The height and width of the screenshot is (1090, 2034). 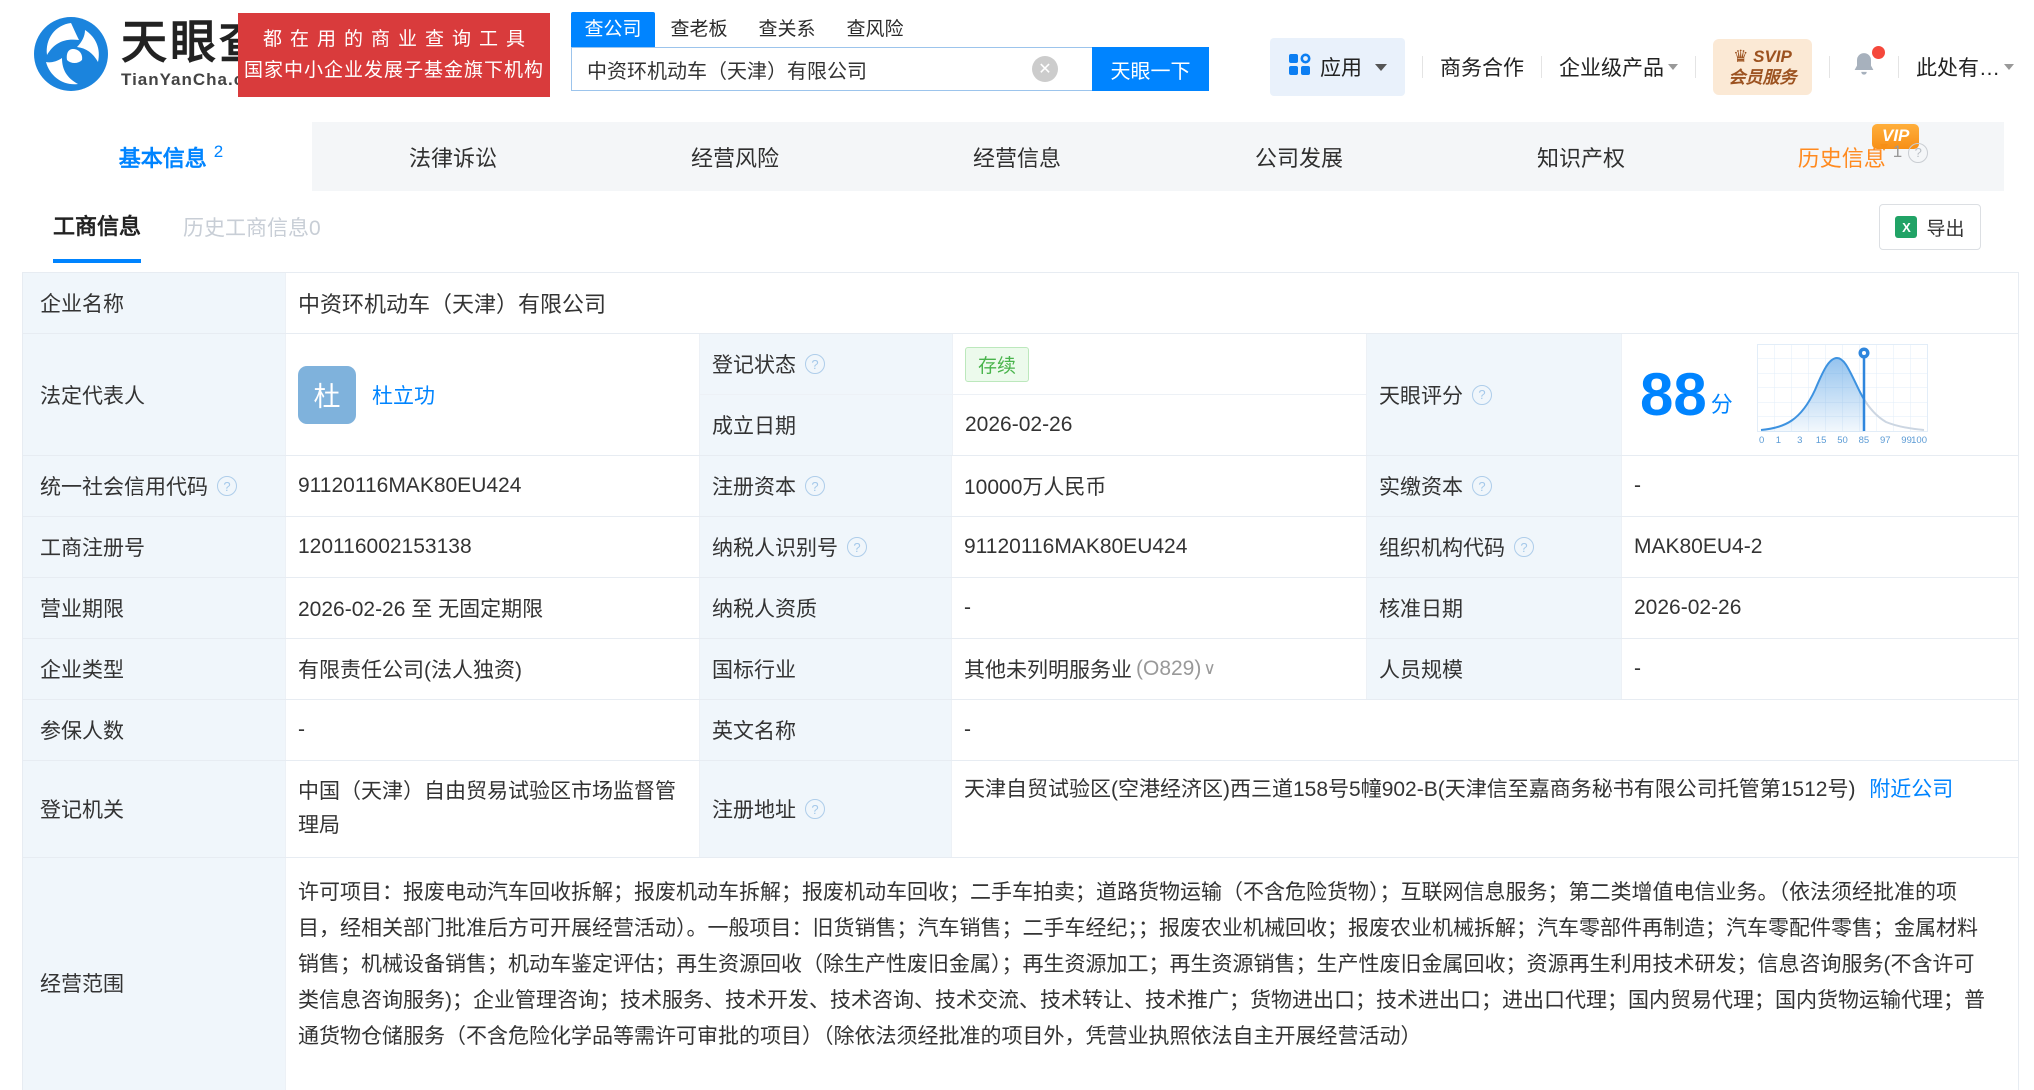 I want to click on search-tabs: 查公司 查老板 查关系 查风险, so click(x=890, y=29).